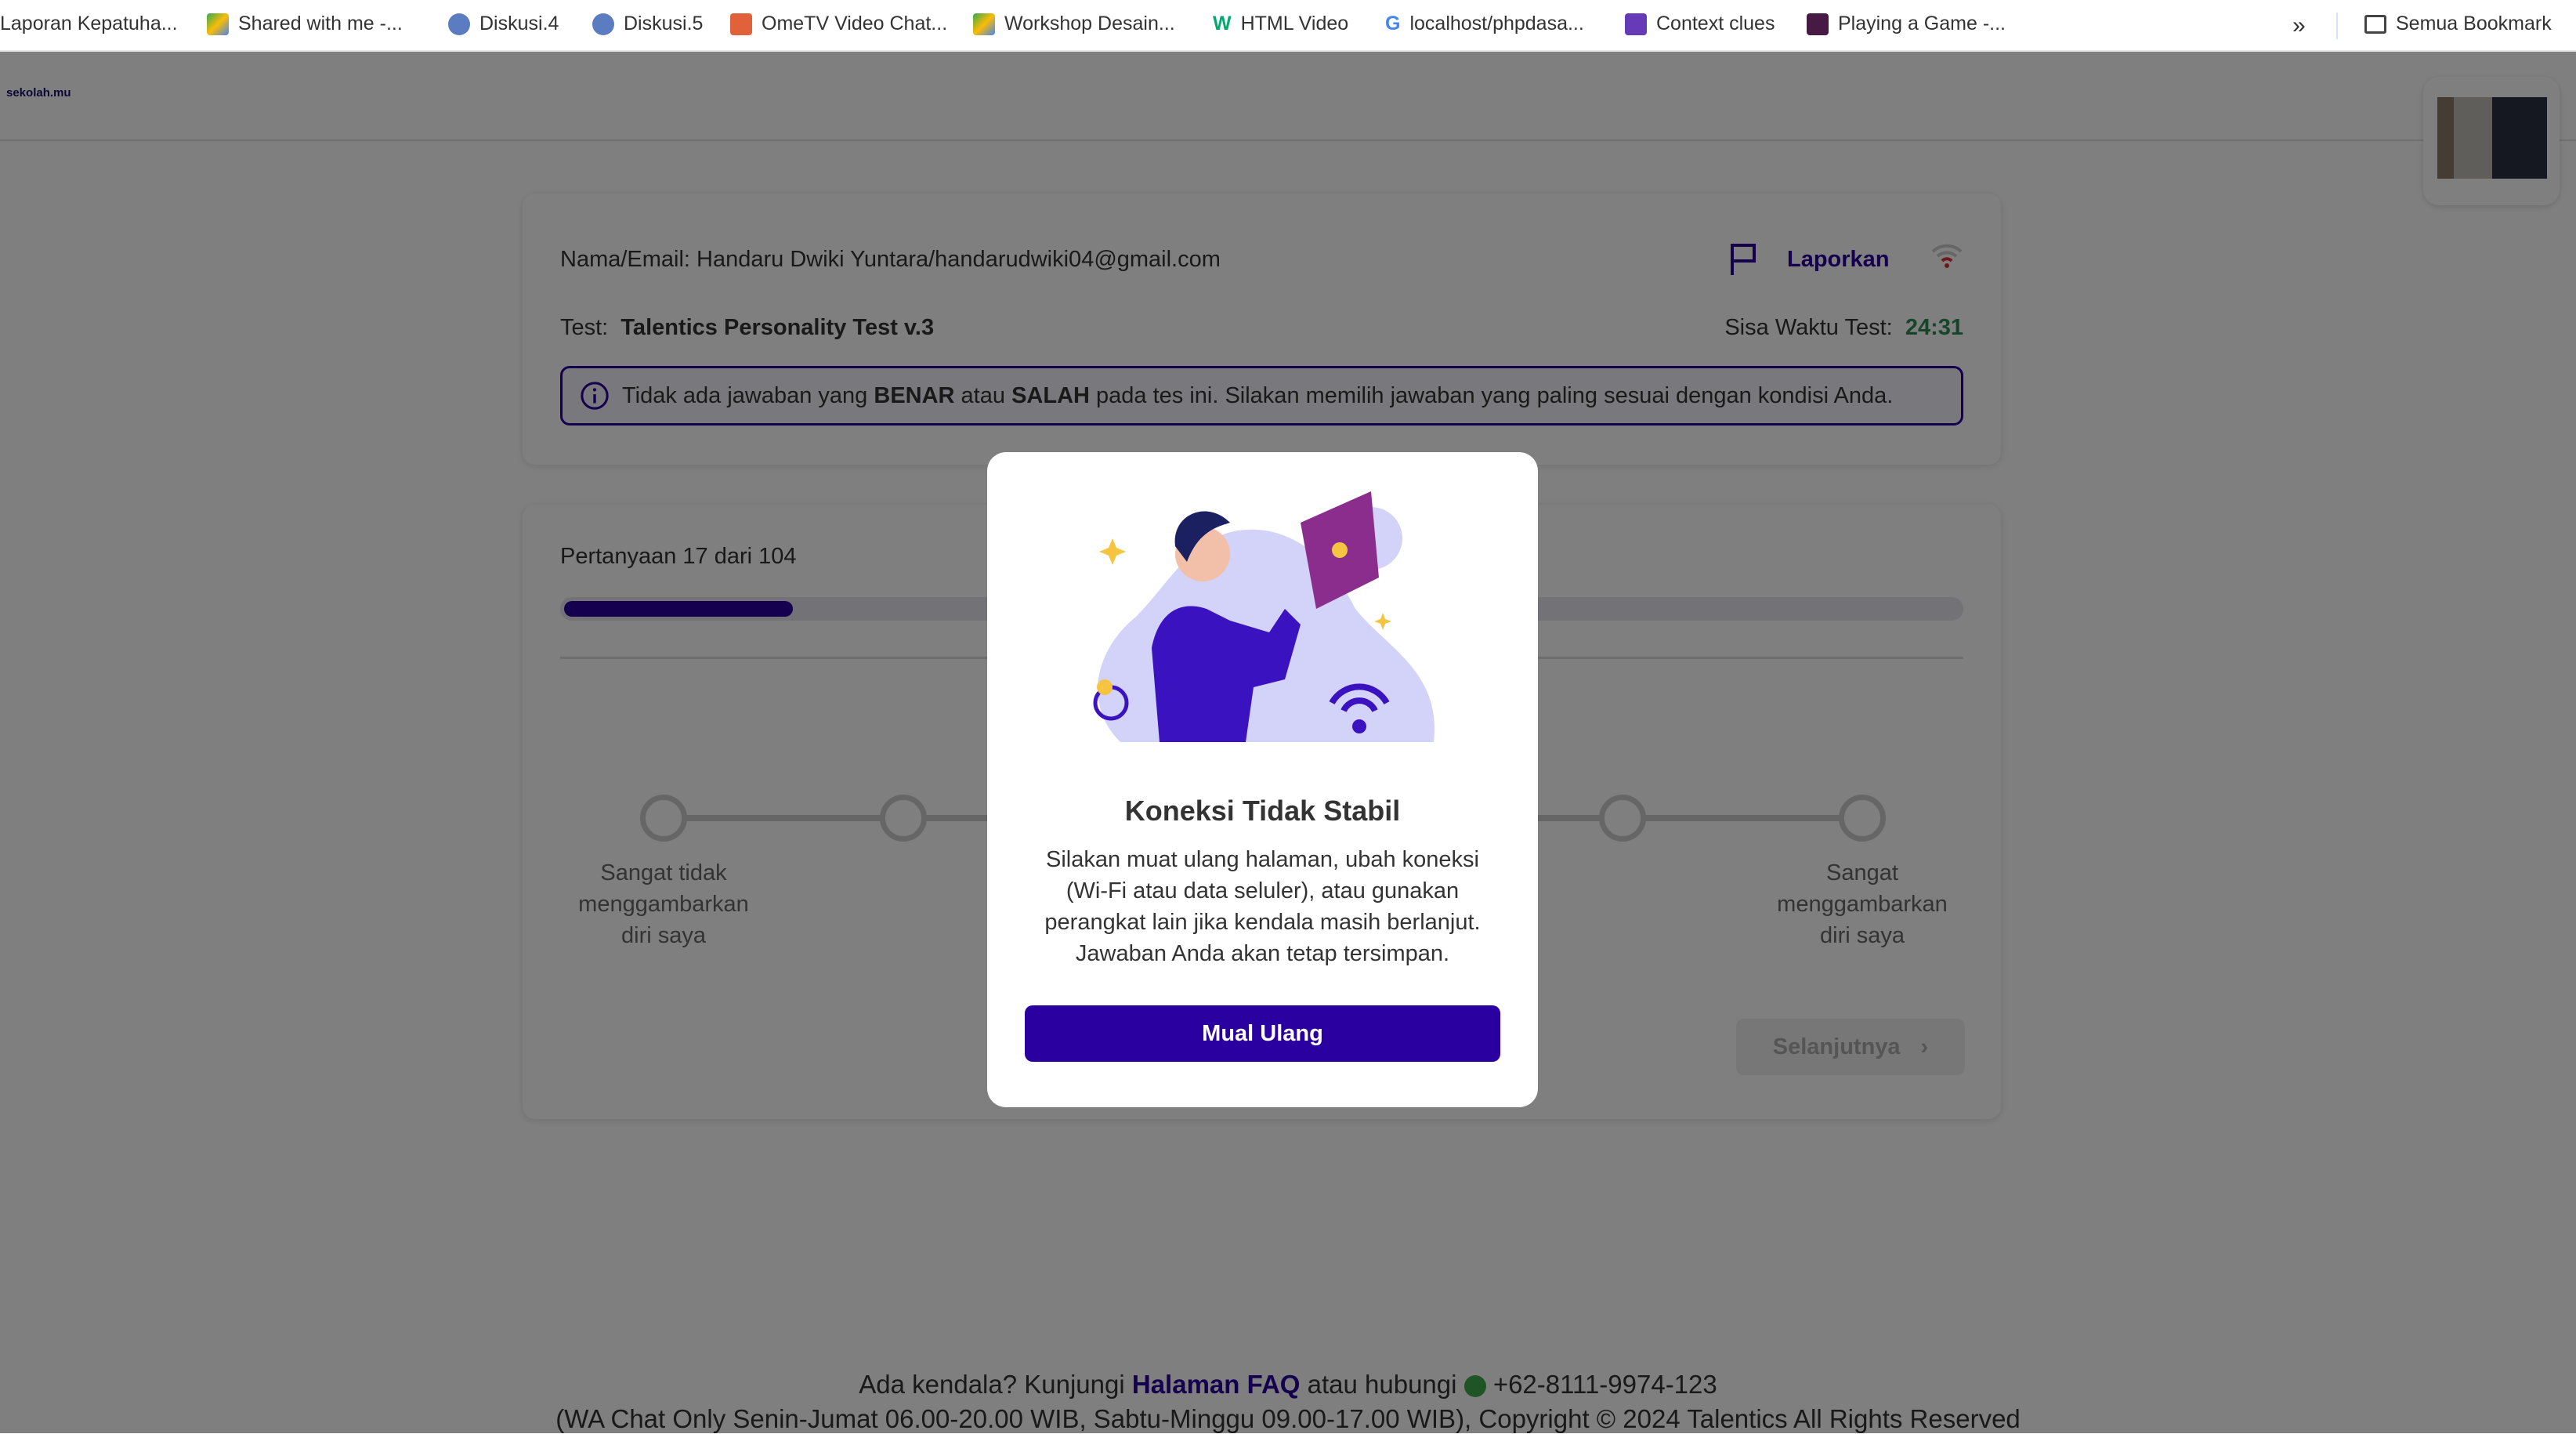 This screenshot has height=1434, width=2576. I want to click on reload-button: Mual Ulang, so click(1262, 1033).